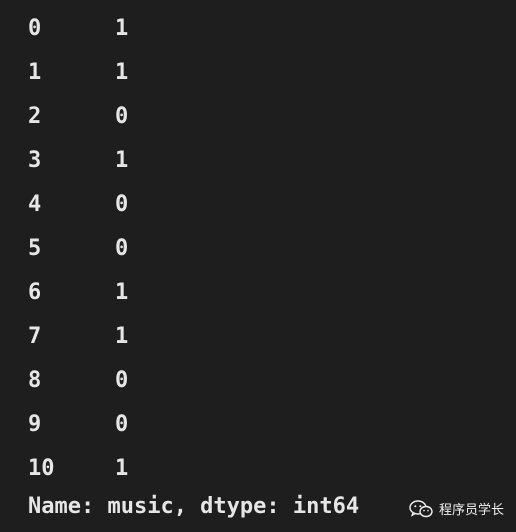 The height and width of the screenshot is (532, 516). Describe the element at coordinates (471, 510) in the screenshot. I see `watermark-text: 程序员学长` at that location.